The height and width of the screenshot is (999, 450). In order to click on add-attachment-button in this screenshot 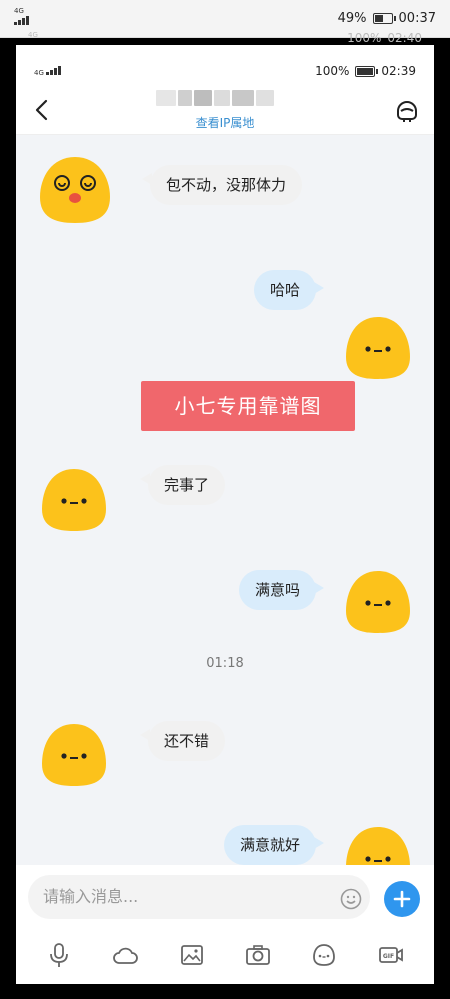, I will do `click(402, 899)`.